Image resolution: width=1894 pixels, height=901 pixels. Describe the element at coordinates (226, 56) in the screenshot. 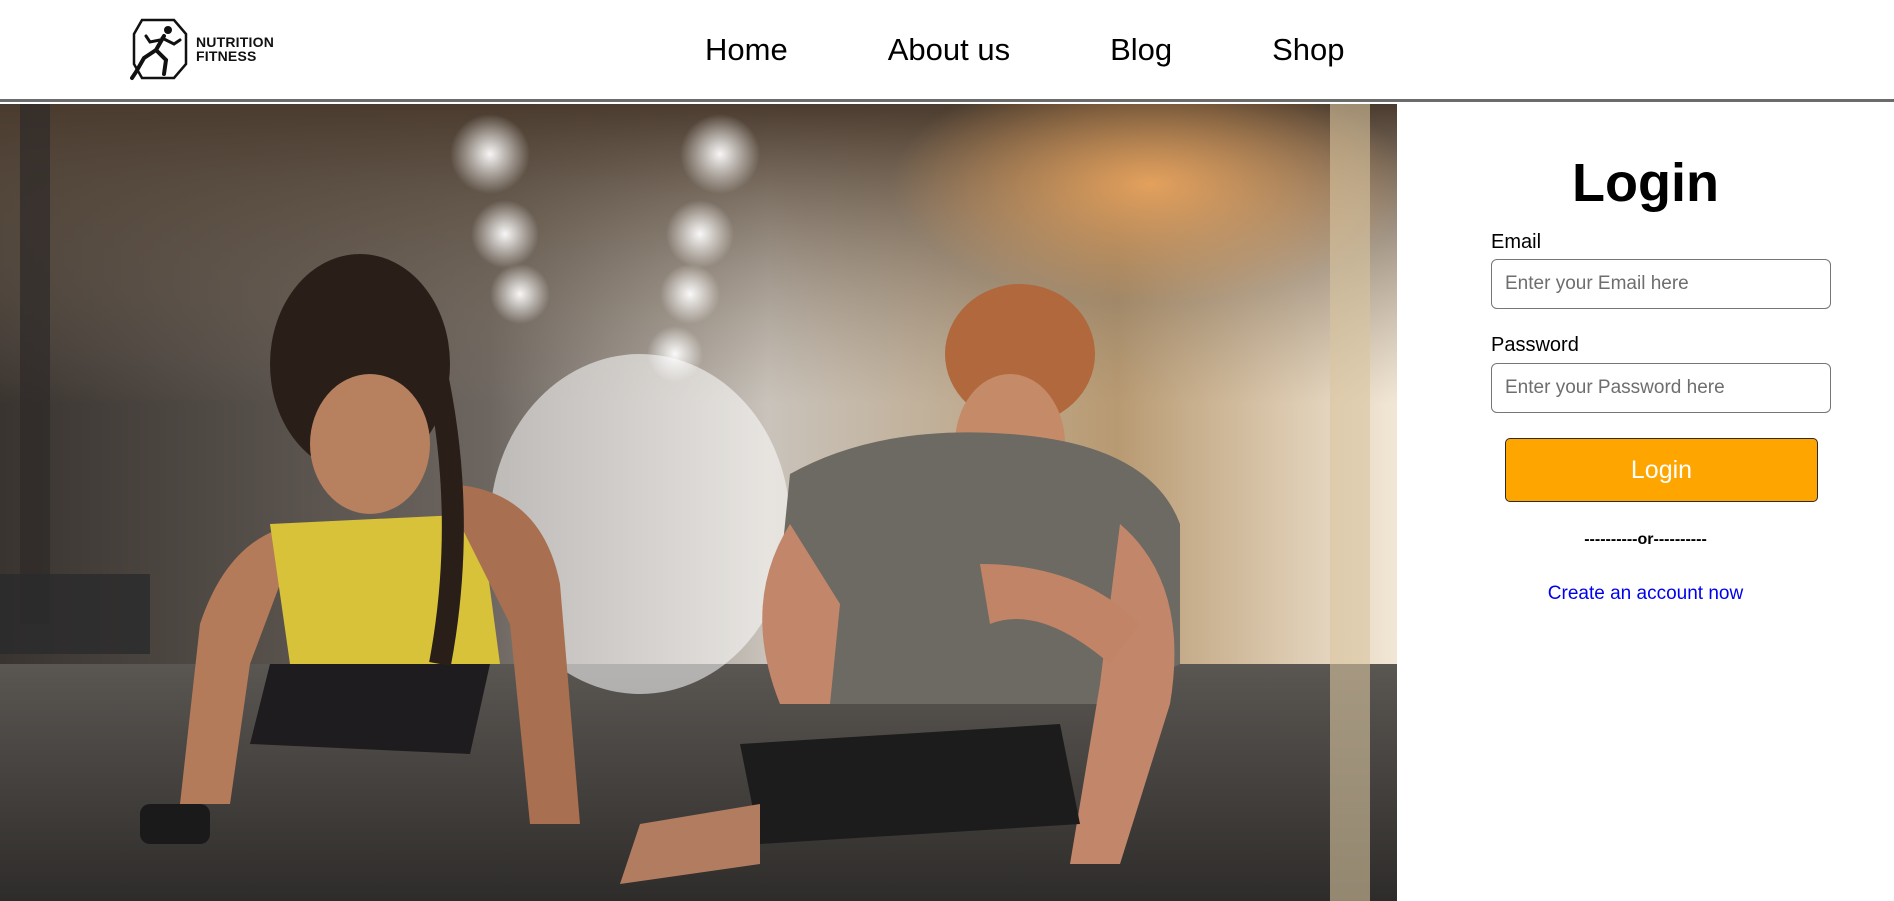

I see `brand-line2: FITNESS` at that location.